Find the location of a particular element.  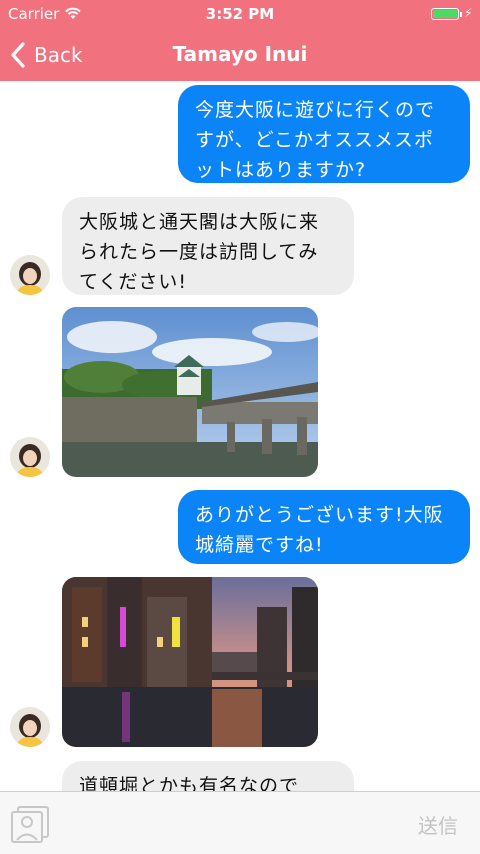

charging-bolt-icon: ⚡ is located at coordinates (468, 13).